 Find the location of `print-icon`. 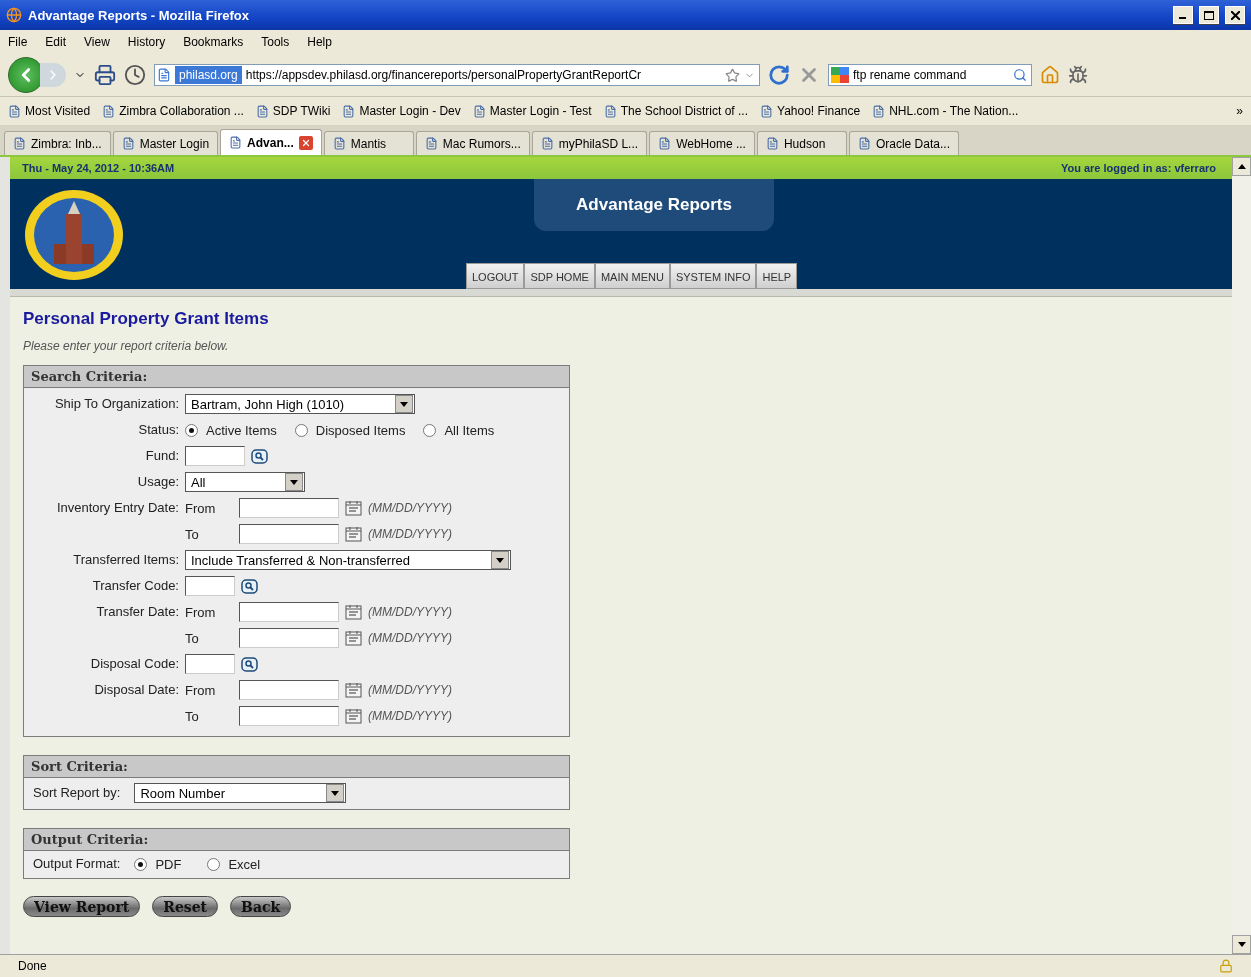

print-icon is located at coordinates (105, 75).